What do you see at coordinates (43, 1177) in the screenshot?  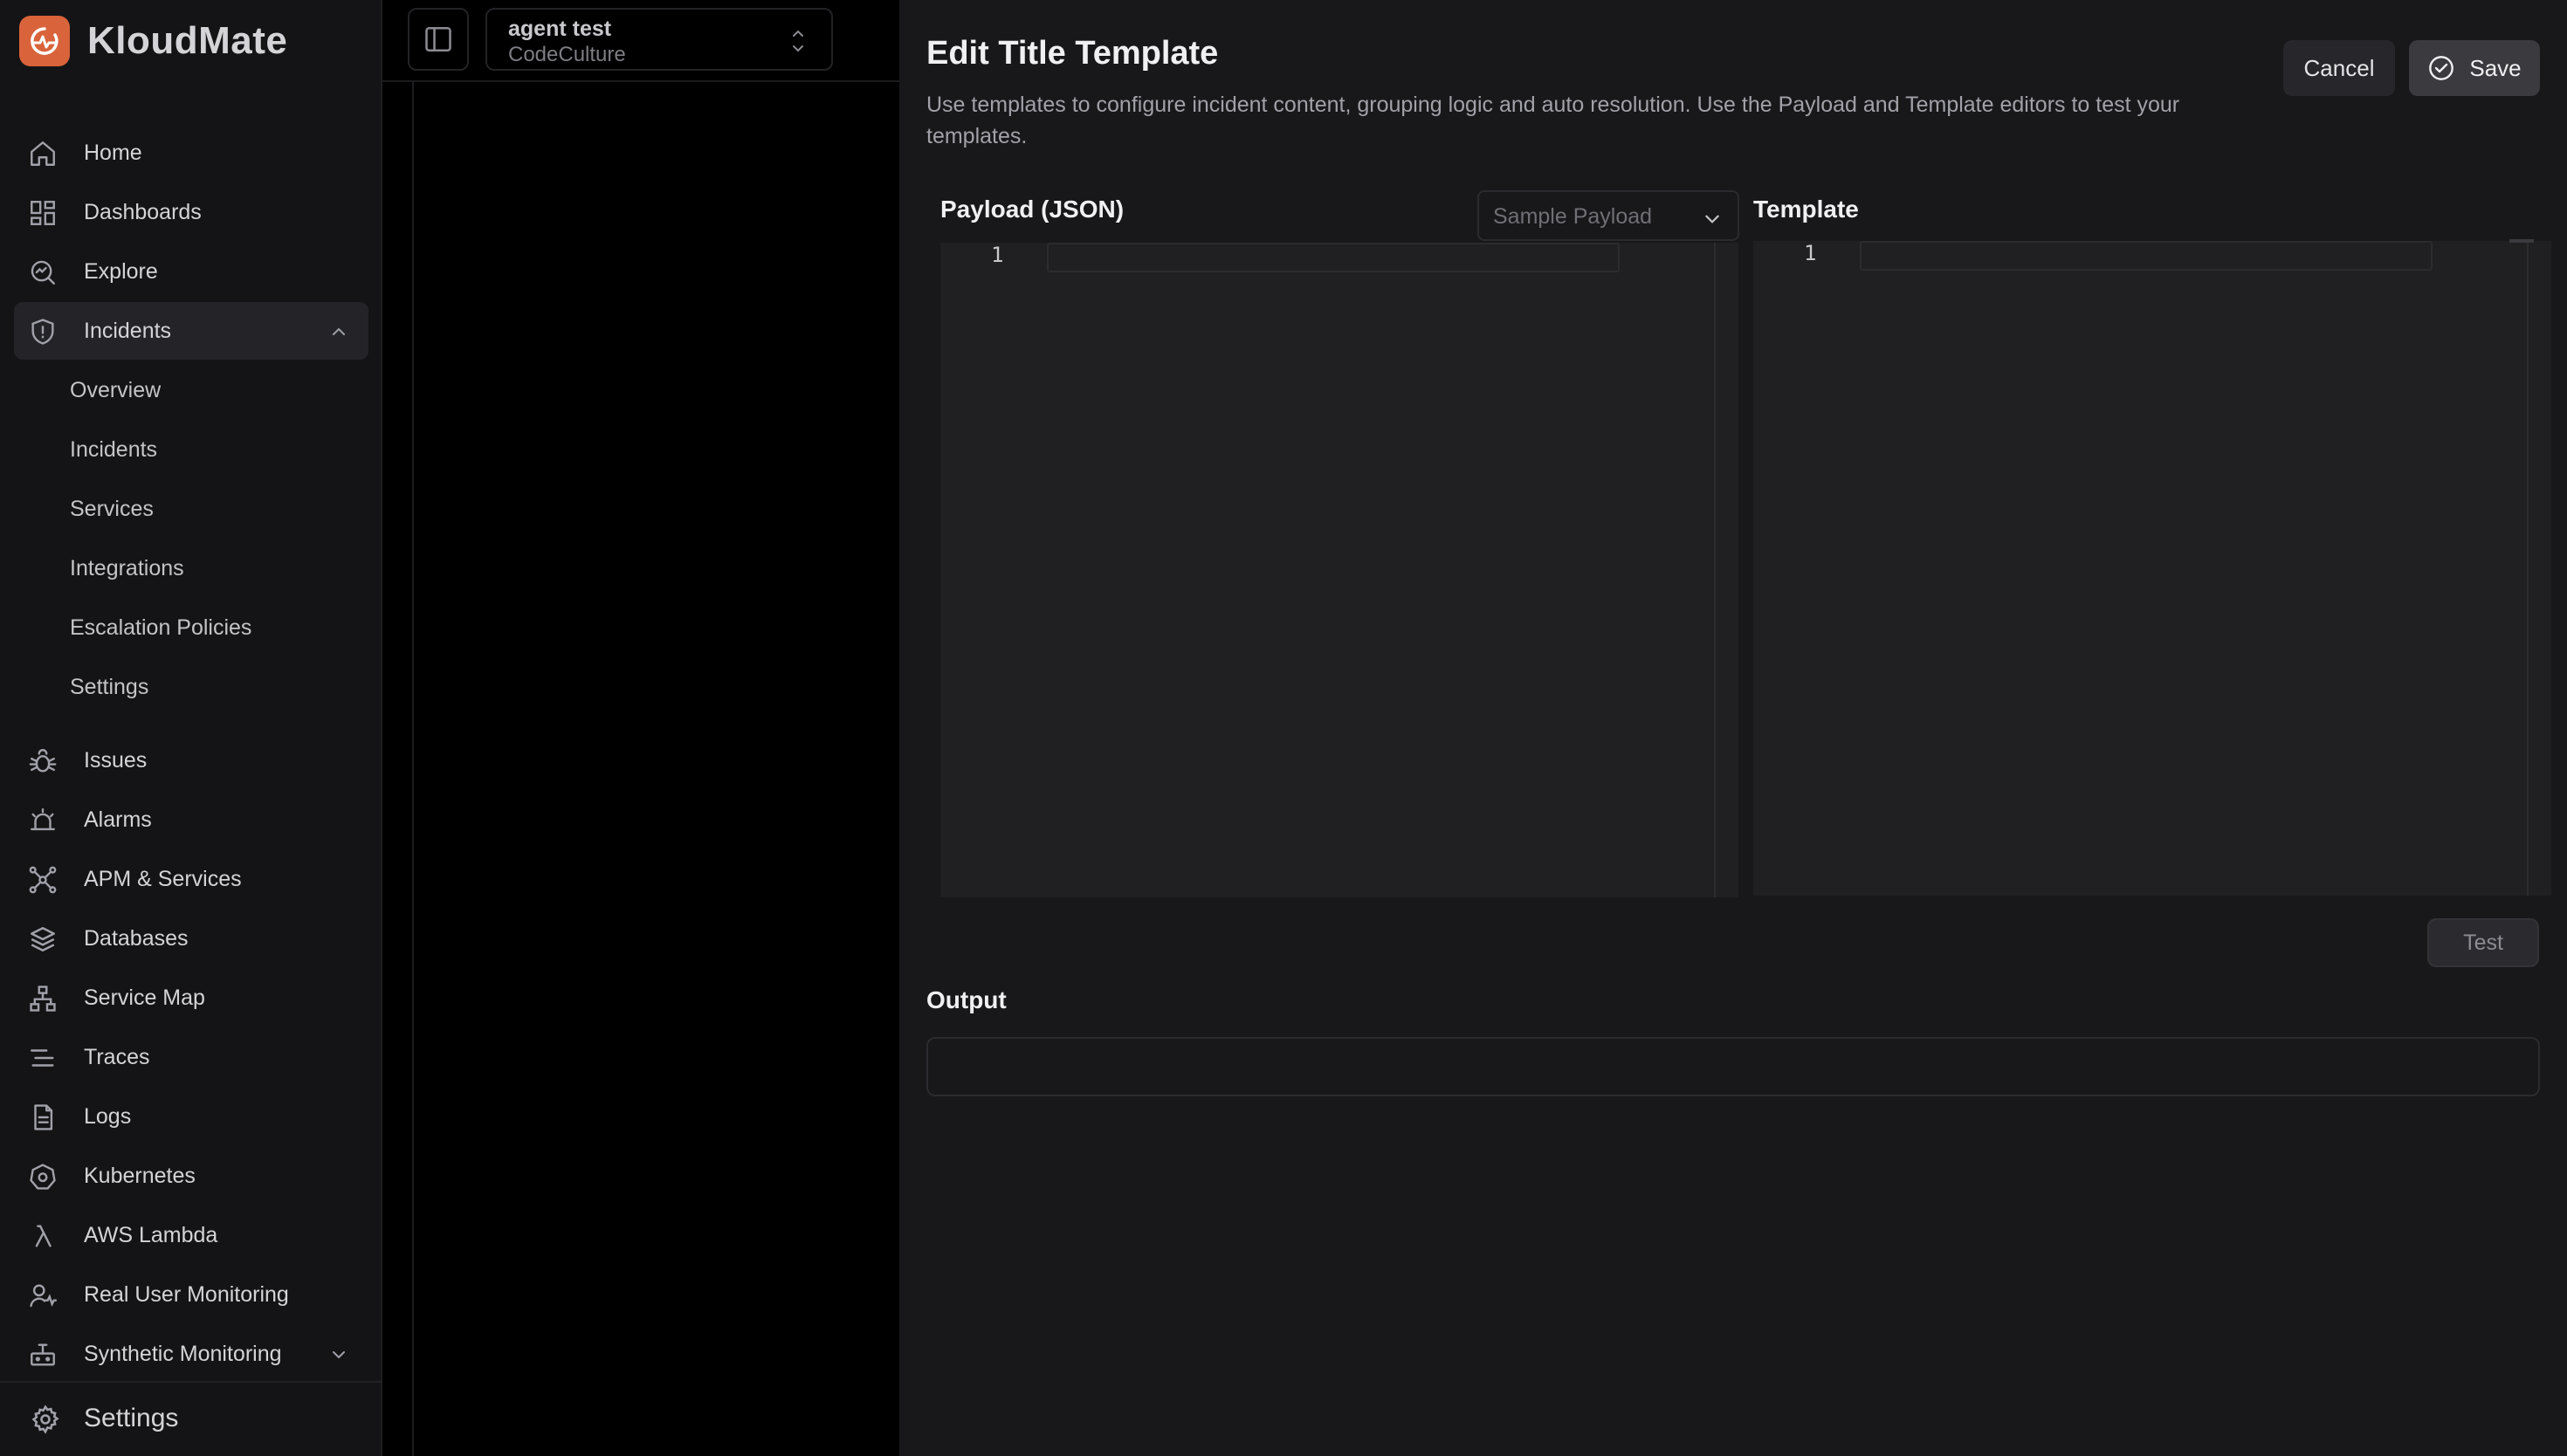 I see `kubernetes-icon` at bounding box center [43, 1177].